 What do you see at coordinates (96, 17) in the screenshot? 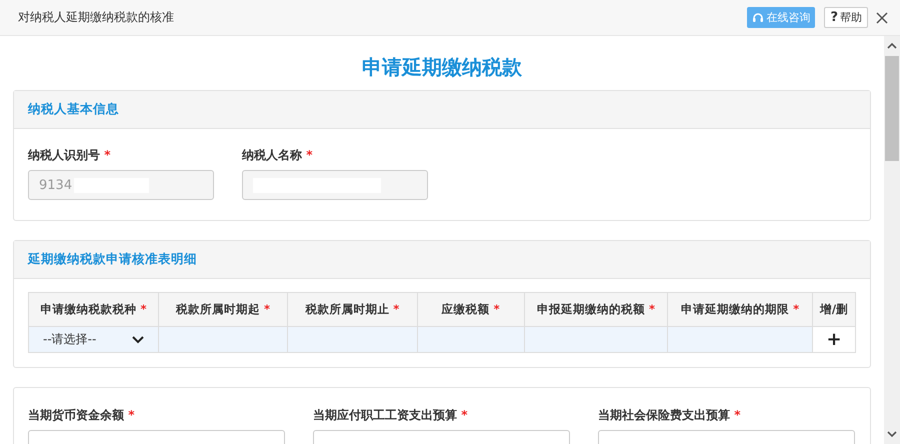
I see `window-title: 对纳税人延期缴纳税款的核准` at bounding box center [96, 17].